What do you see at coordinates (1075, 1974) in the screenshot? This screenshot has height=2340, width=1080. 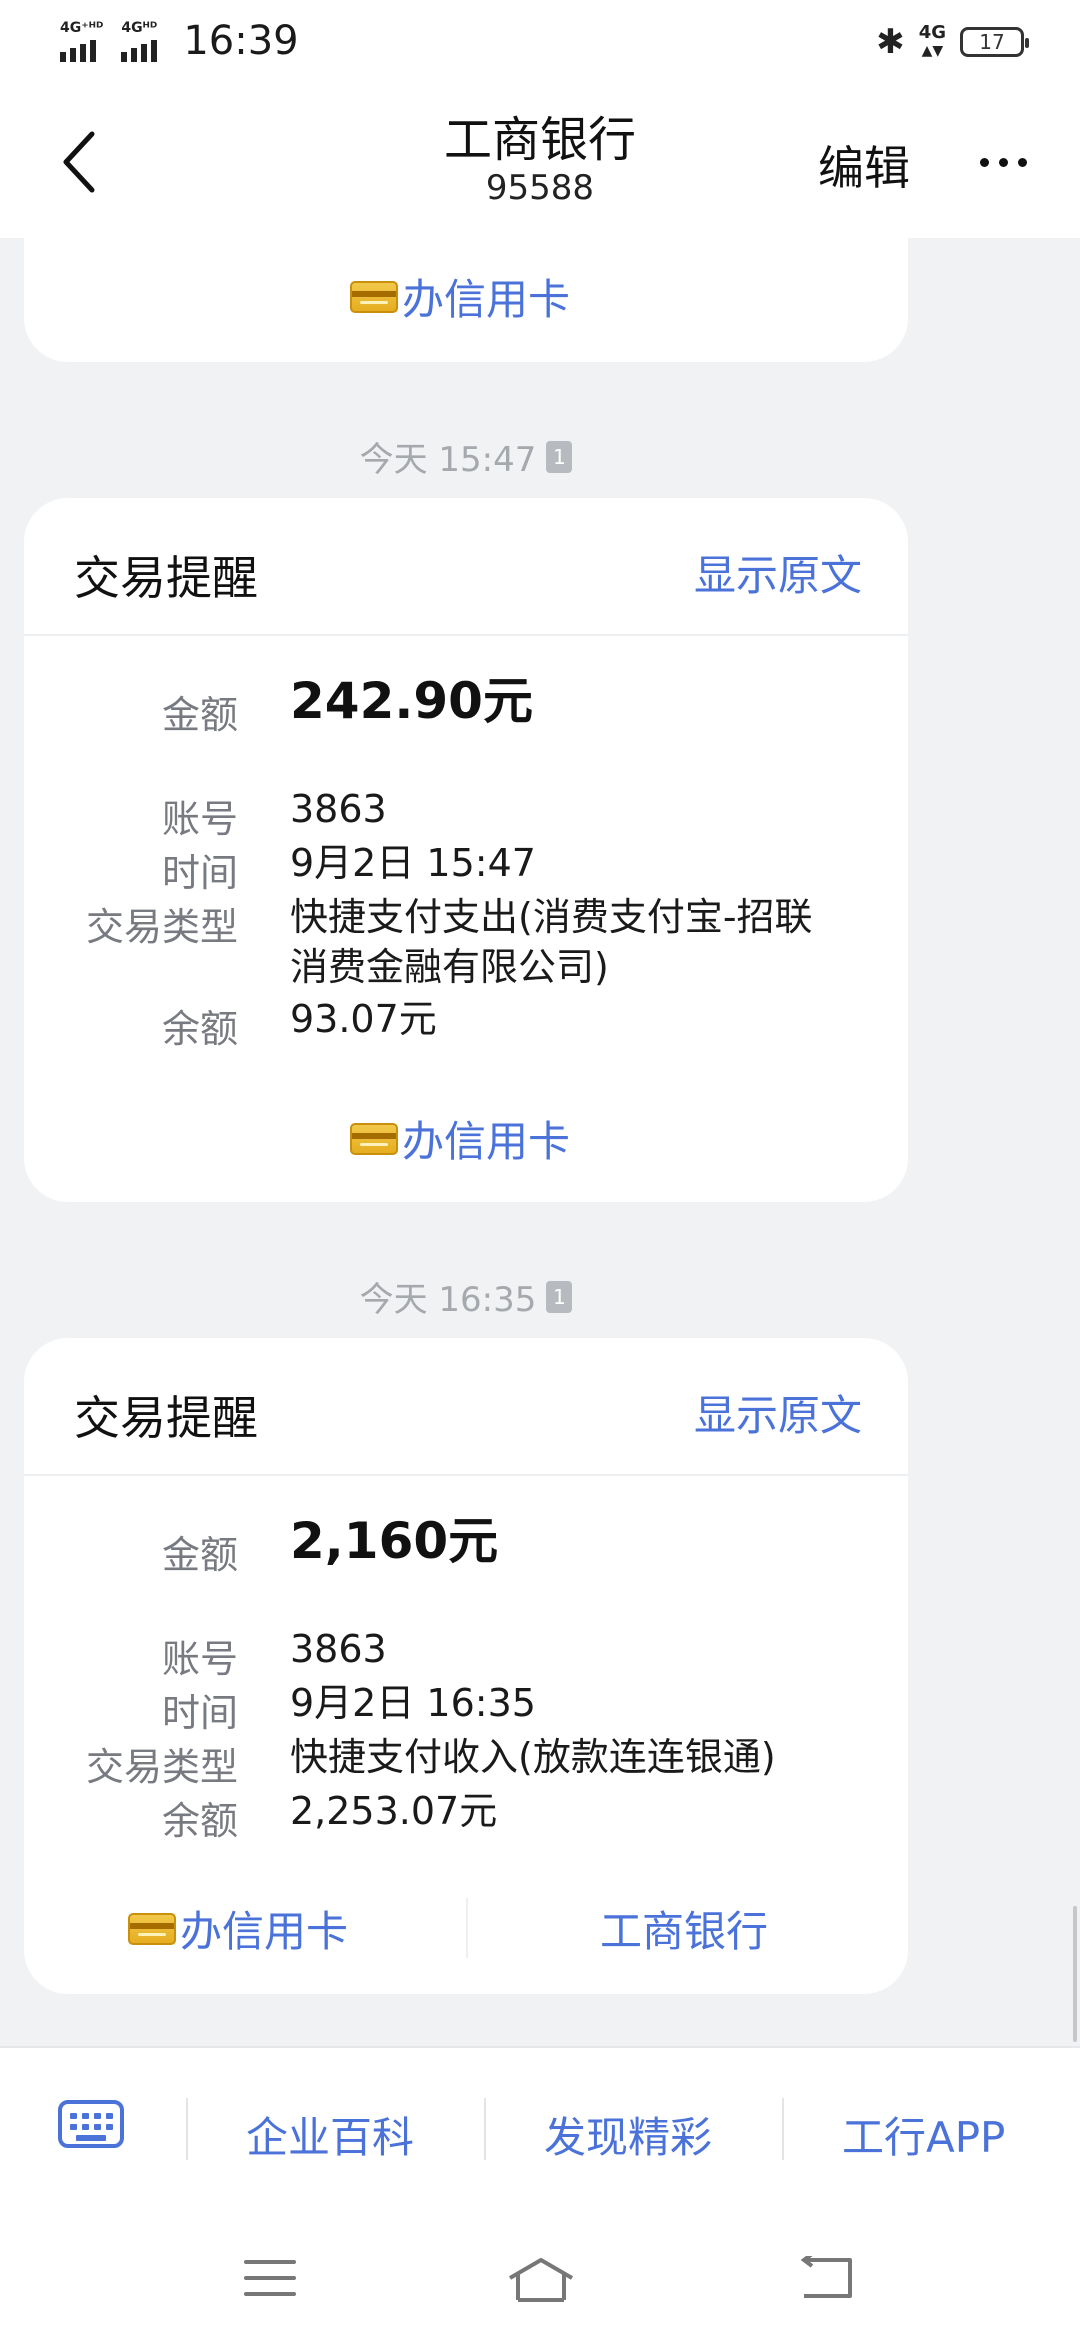 I see `scrollbar-thumb` at bounding box center [1075, 1974].